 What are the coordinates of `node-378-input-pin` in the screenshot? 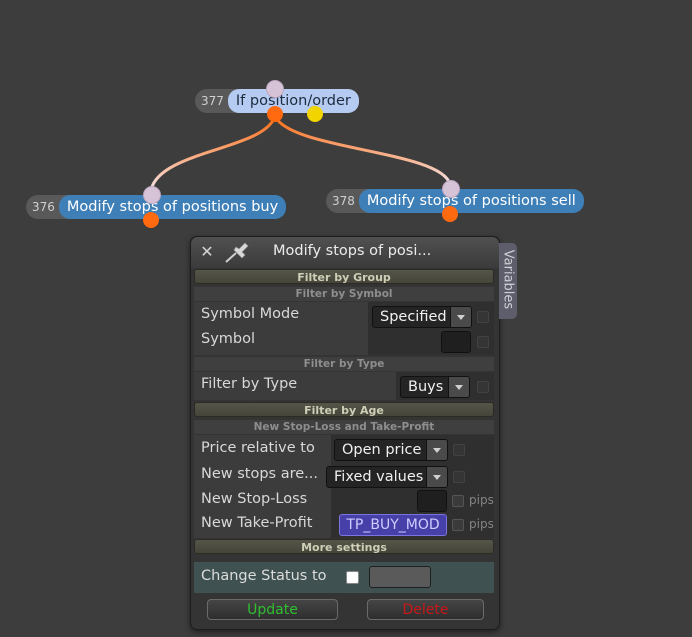 It's located at (451, 189).